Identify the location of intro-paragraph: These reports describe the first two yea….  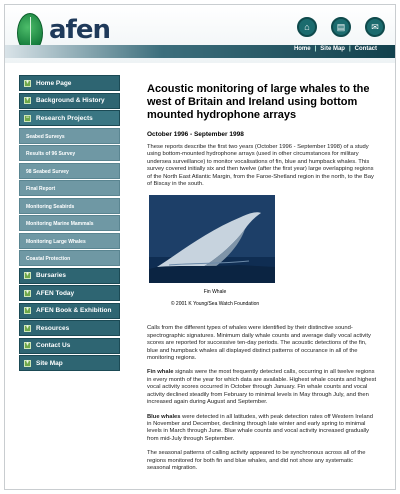
(260, 166).